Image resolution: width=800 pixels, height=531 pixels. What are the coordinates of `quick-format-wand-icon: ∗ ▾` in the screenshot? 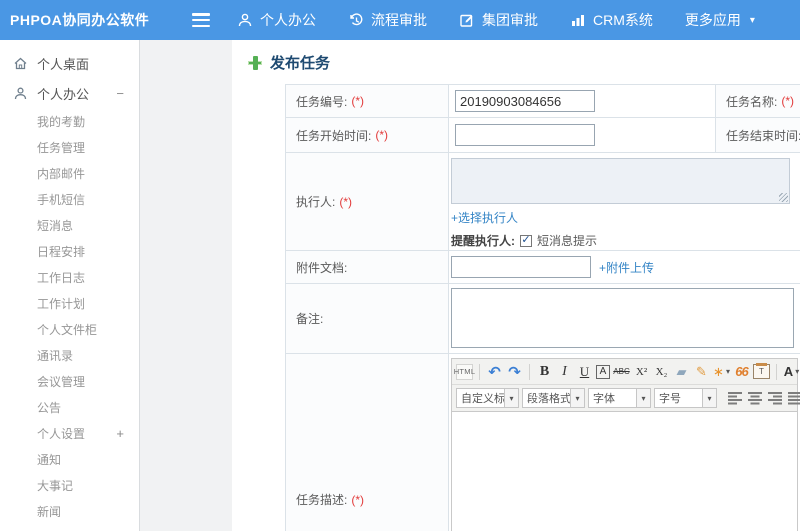 It's located at (721, 371).